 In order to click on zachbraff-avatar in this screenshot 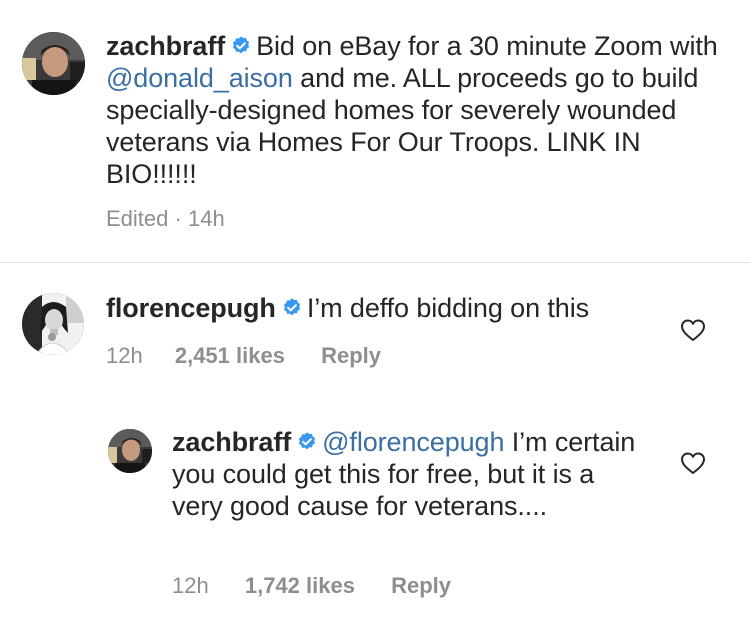, I will do `click(53, 63)`.